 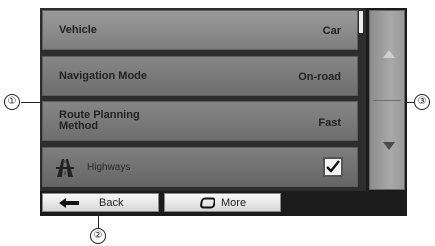 What do you see at coordinates (12, 102) in the screenshot?
I see `callout-1: ①` at bounding box center [12, 102].